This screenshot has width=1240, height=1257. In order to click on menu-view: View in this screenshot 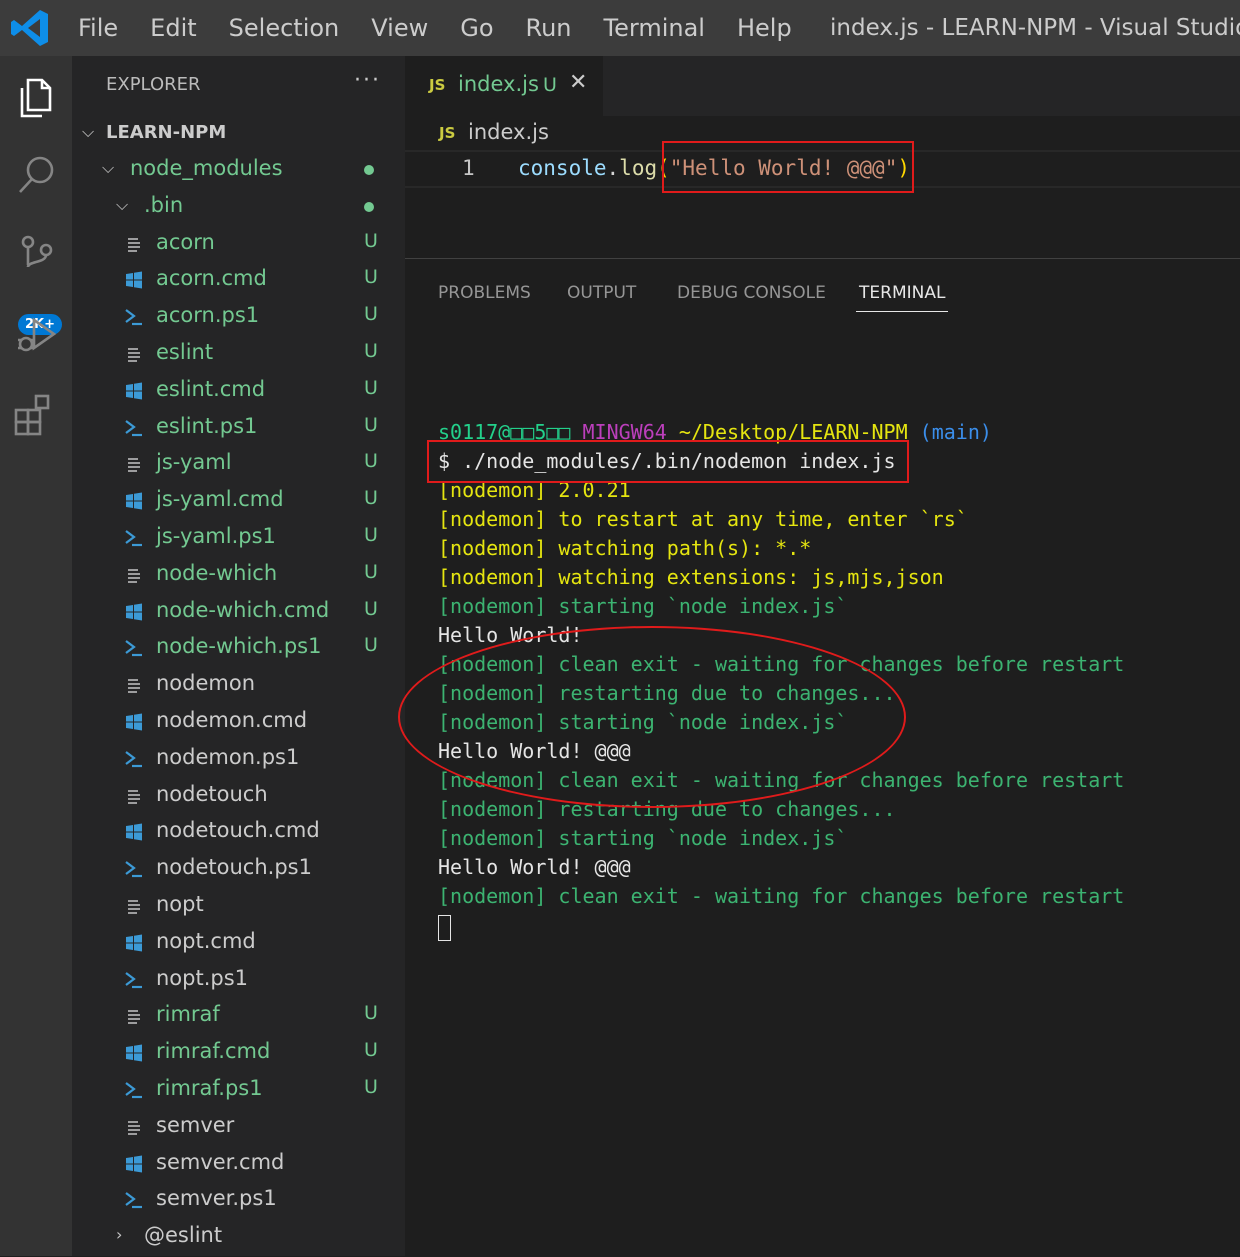, I will do `click(399, 28)`.